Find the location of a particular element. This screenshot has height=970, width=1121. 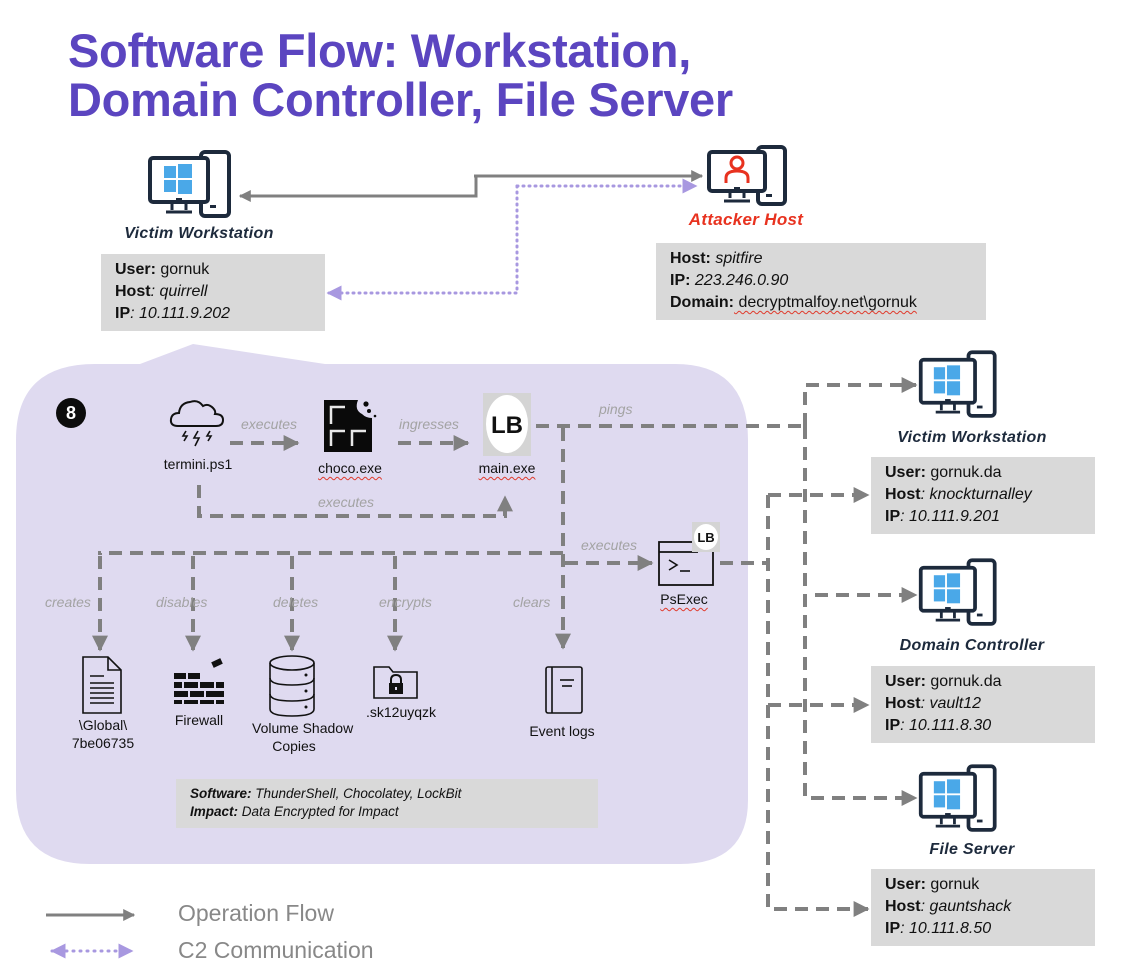

psexec-lockbit-badge-icon: LB is located at coordinates (706, 537).